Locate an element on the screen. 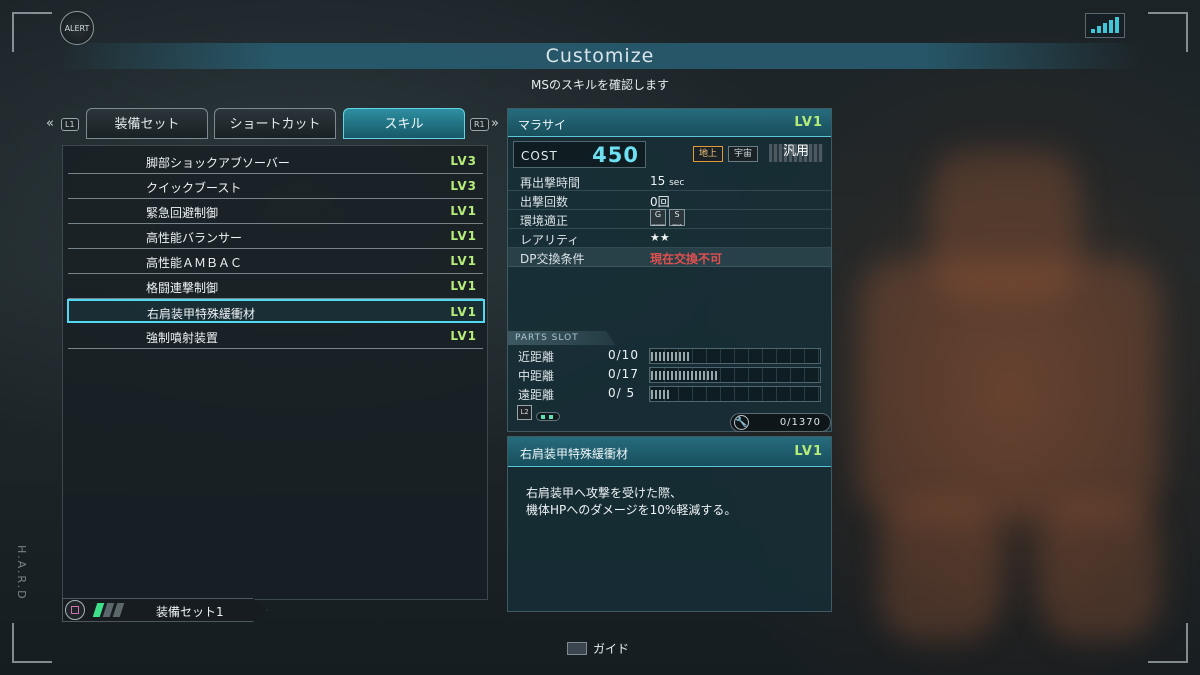 This screenshot has width=1200, height=675. custom-points-meter: 🔧 0/1370 is located at coordinates (780, 422).